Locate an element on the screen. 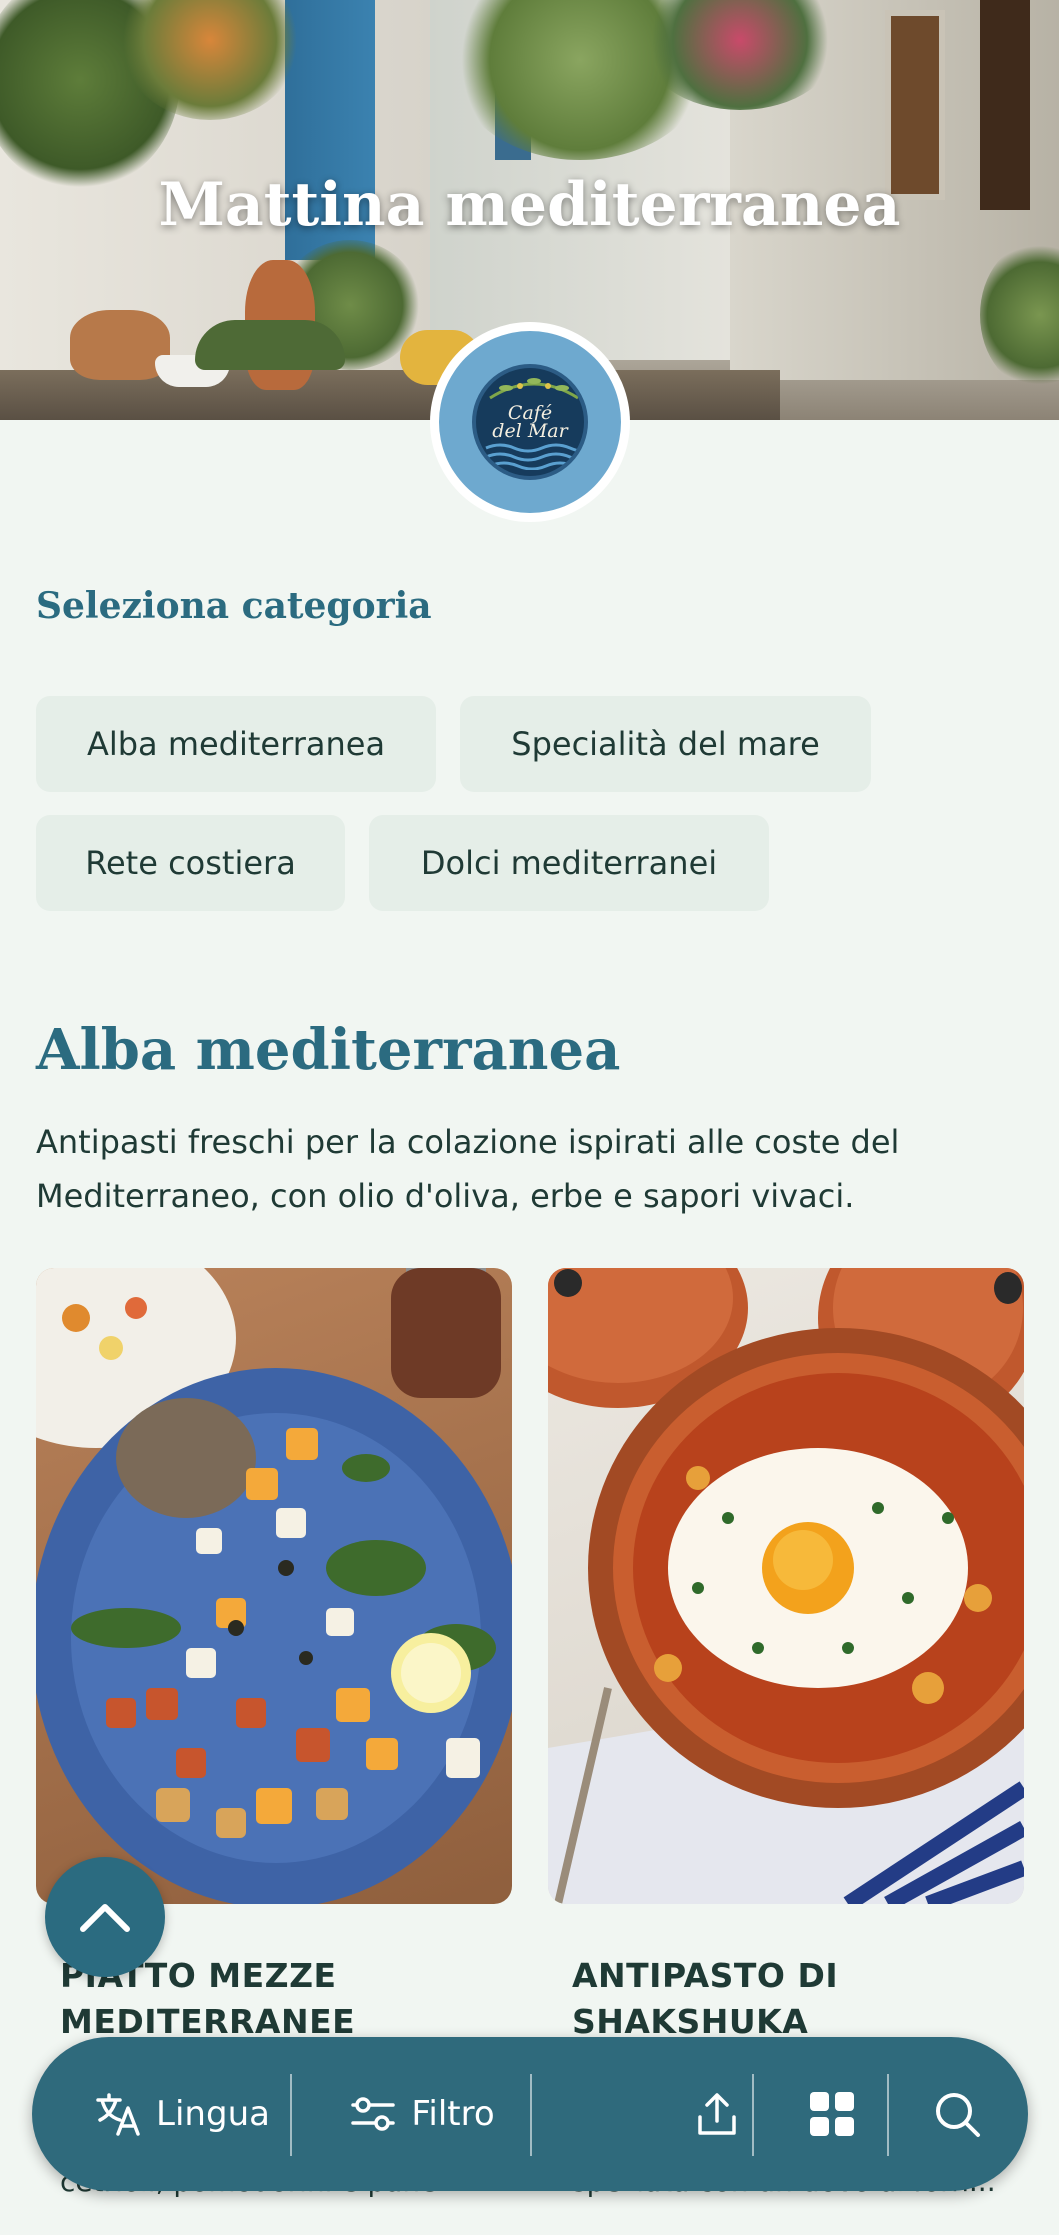  category-chip: Rete costiera is located at coordinates (190, 863).